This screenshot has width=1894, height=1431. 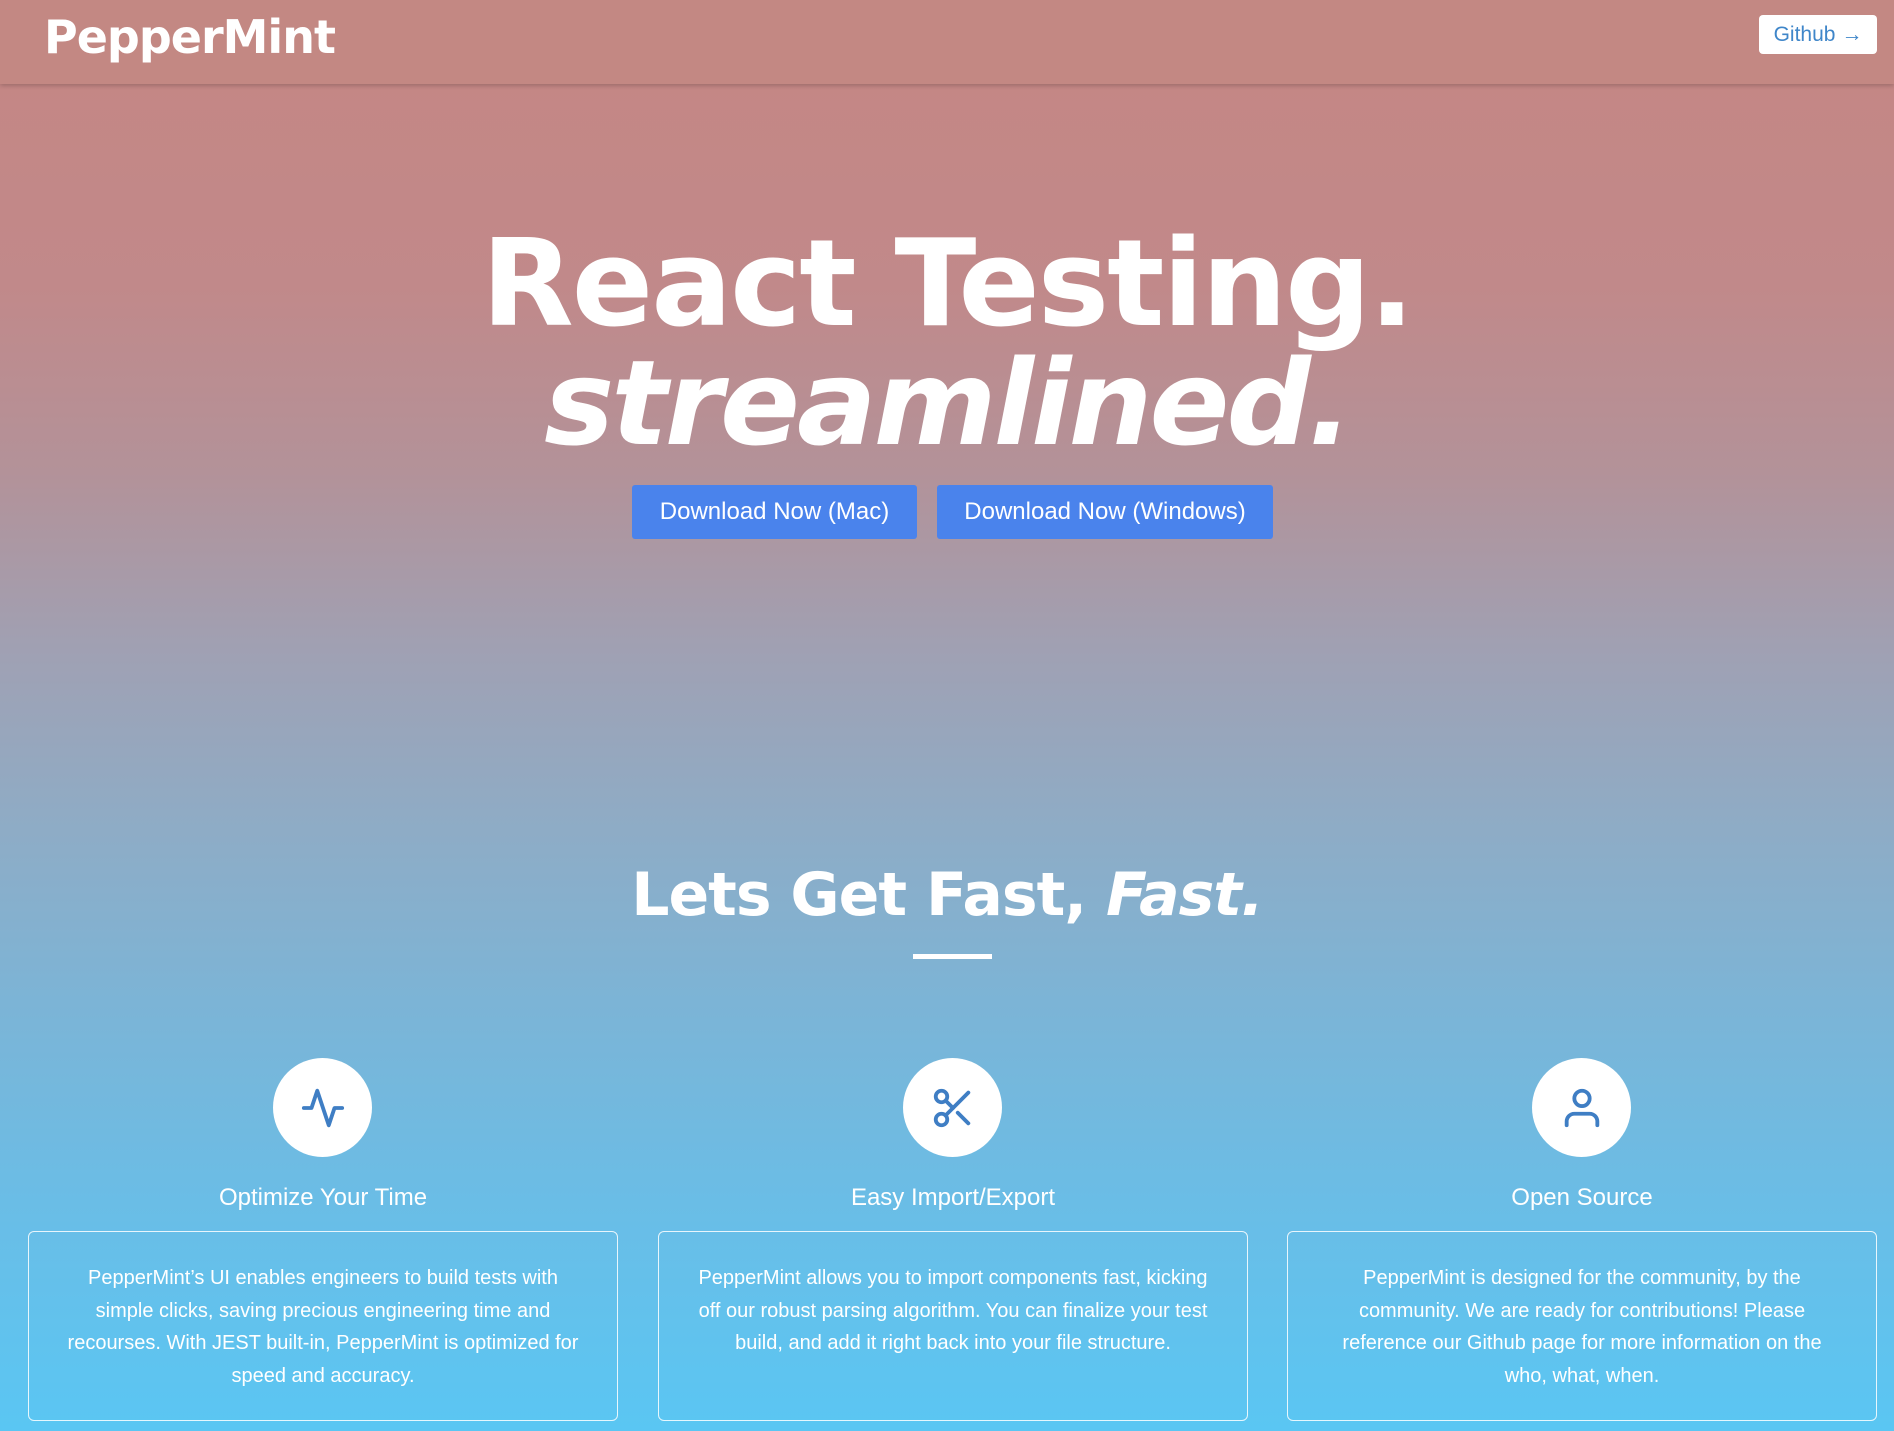 I want to click on github-button-label: Github, so click(x=1804, y=34).